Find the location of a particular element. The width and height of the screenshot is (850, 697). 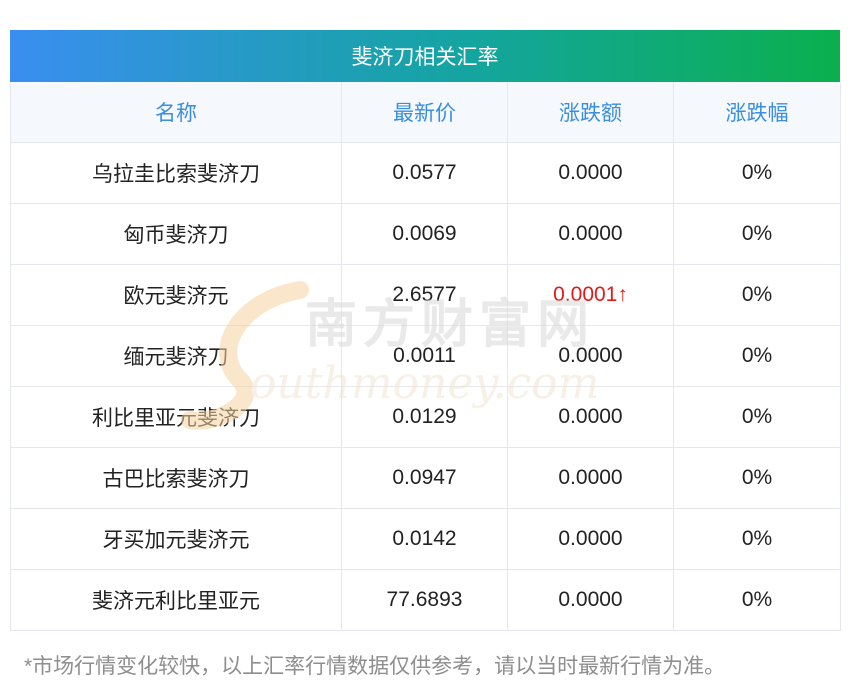

table-row: 乌拉圭比索斐济刀 0.0577 0.0000 0% is located at coordinates (425, 173).